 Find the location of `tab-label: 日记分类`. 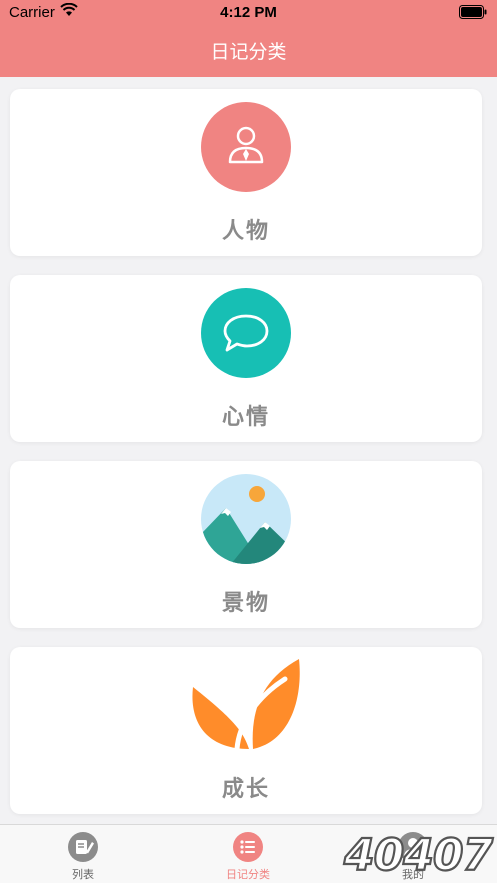

tab-label: 日记分类 is located at coordinates (248, 874).